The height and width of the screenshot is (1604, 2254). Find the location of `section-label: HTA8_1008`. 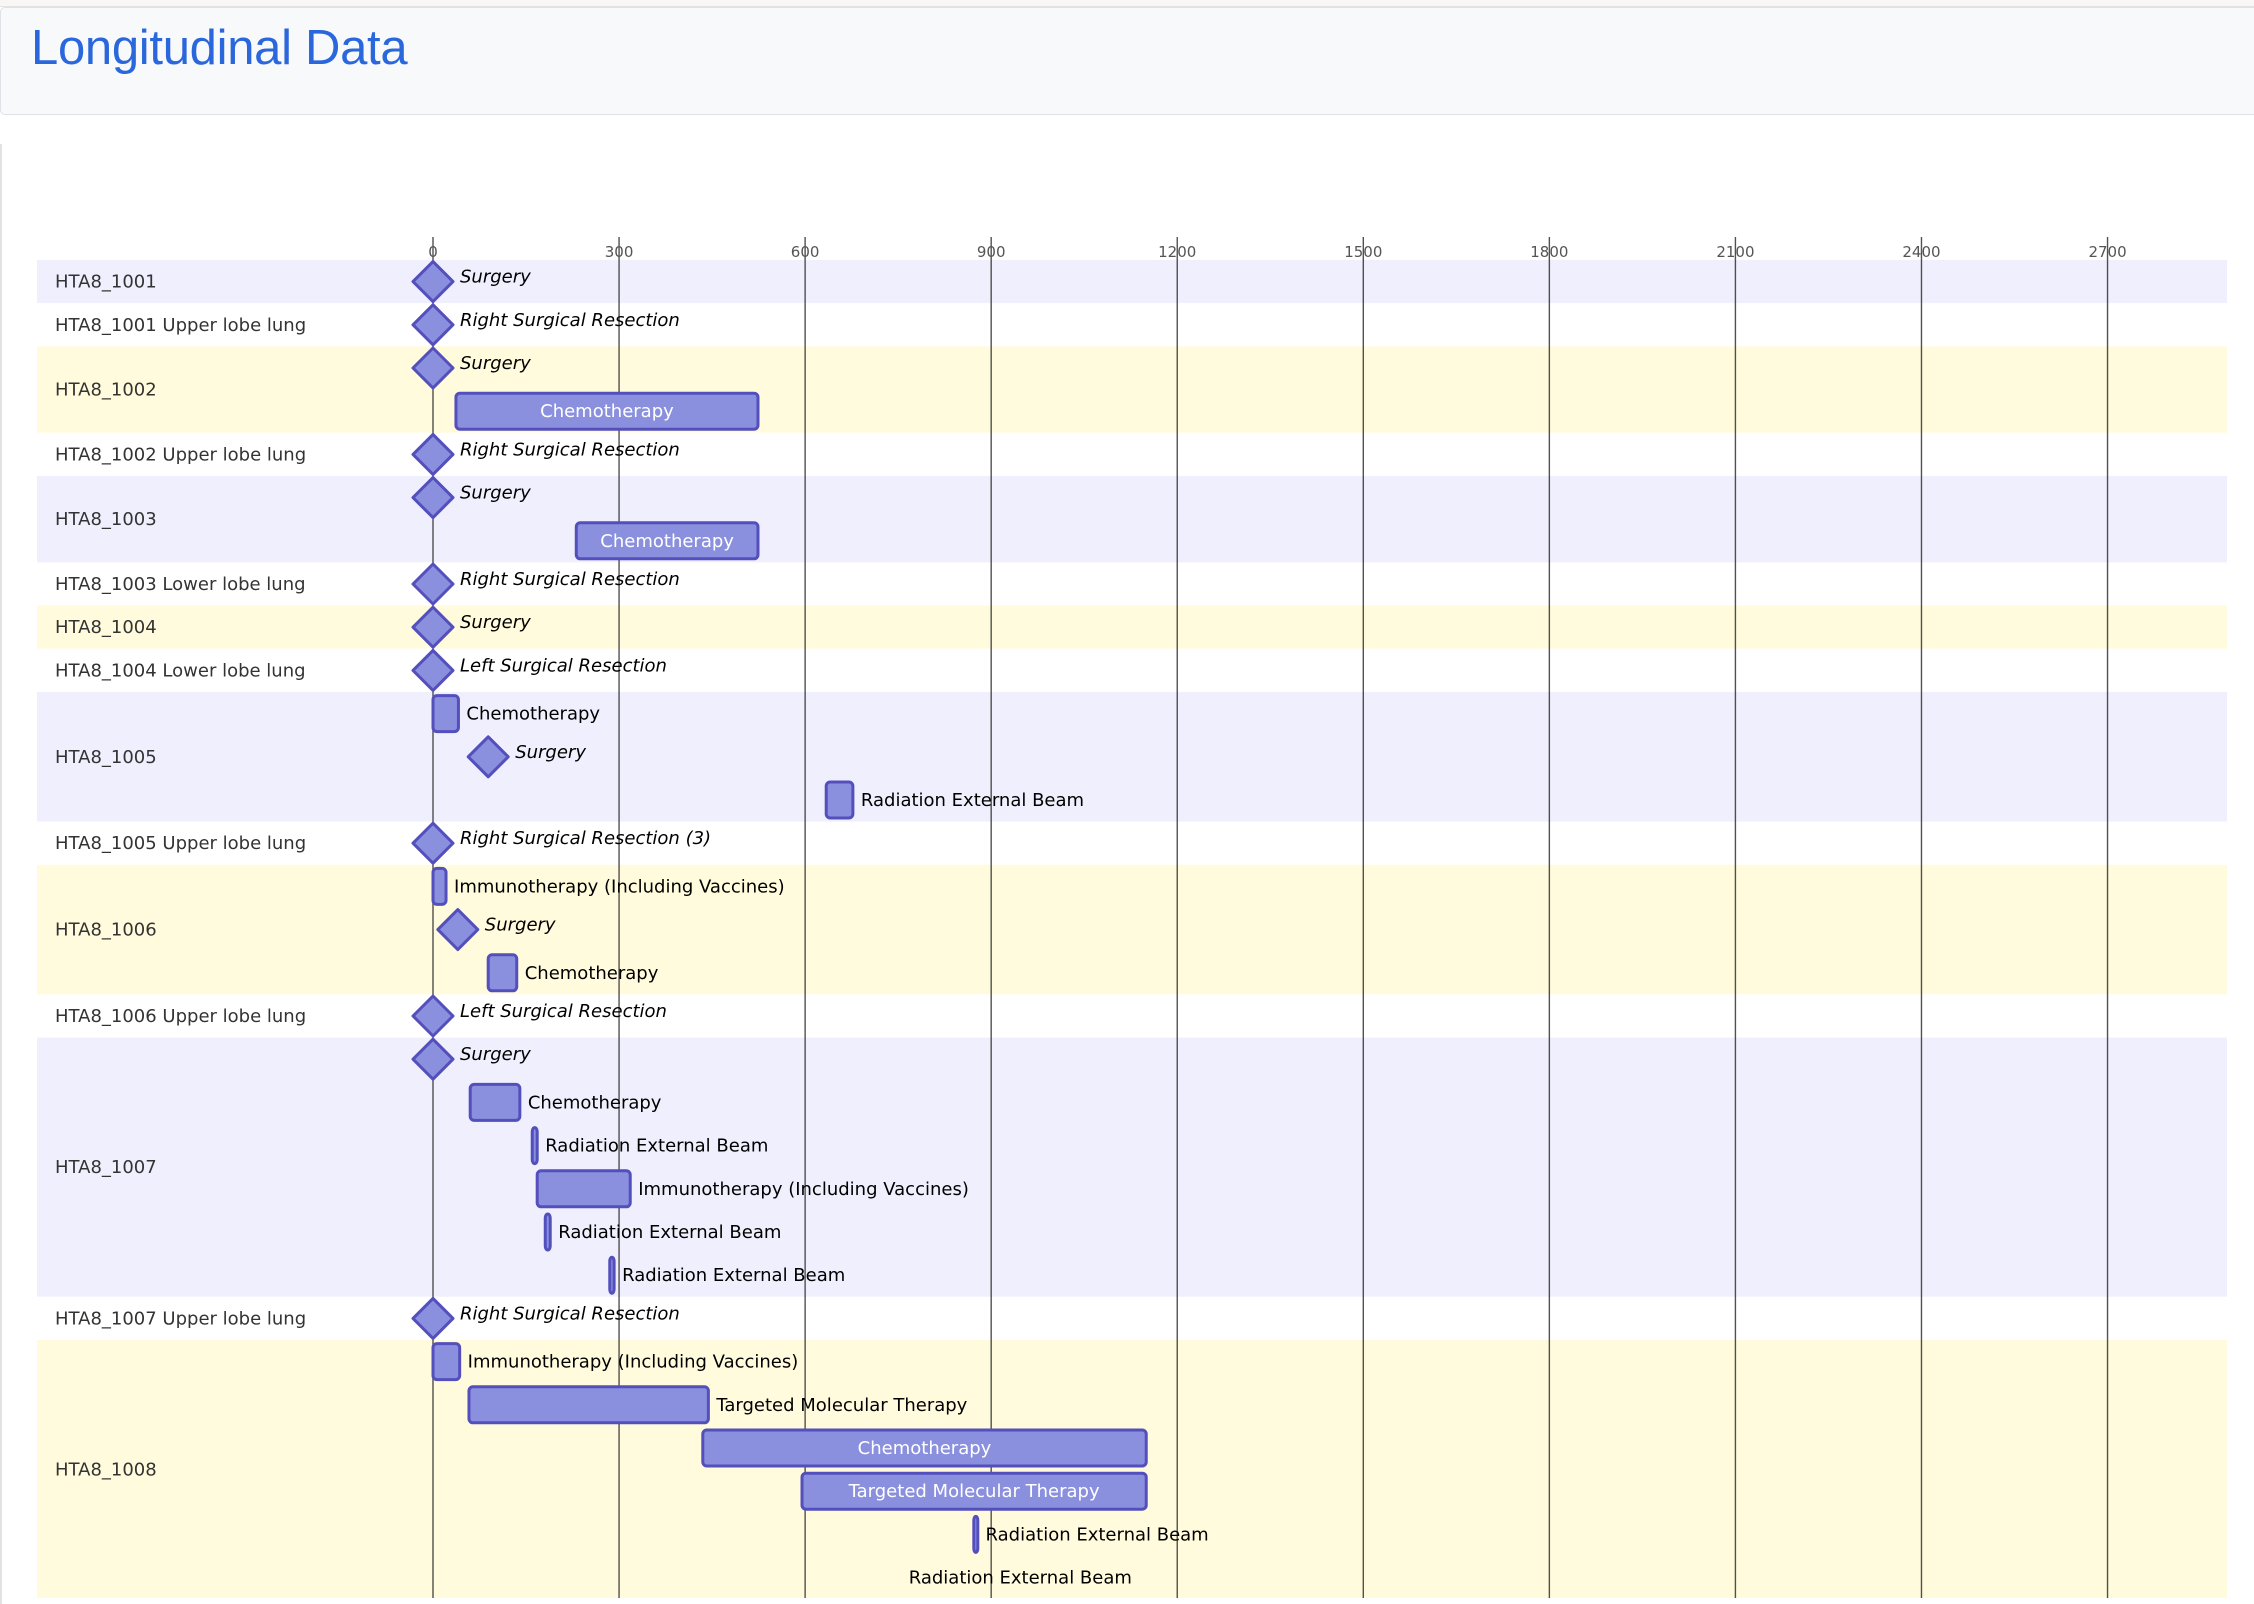

section-label: HTA8_1008 is located at coordinates (106, 1470).